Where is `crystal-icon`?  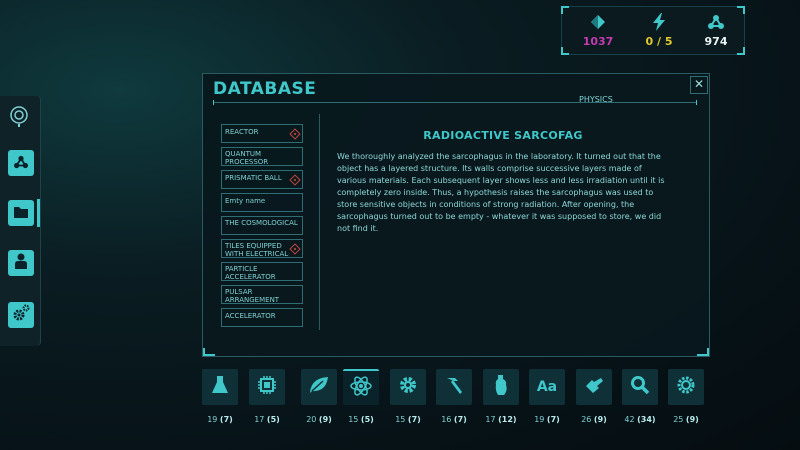
crystal-icon is located at coordinates (598, 22).